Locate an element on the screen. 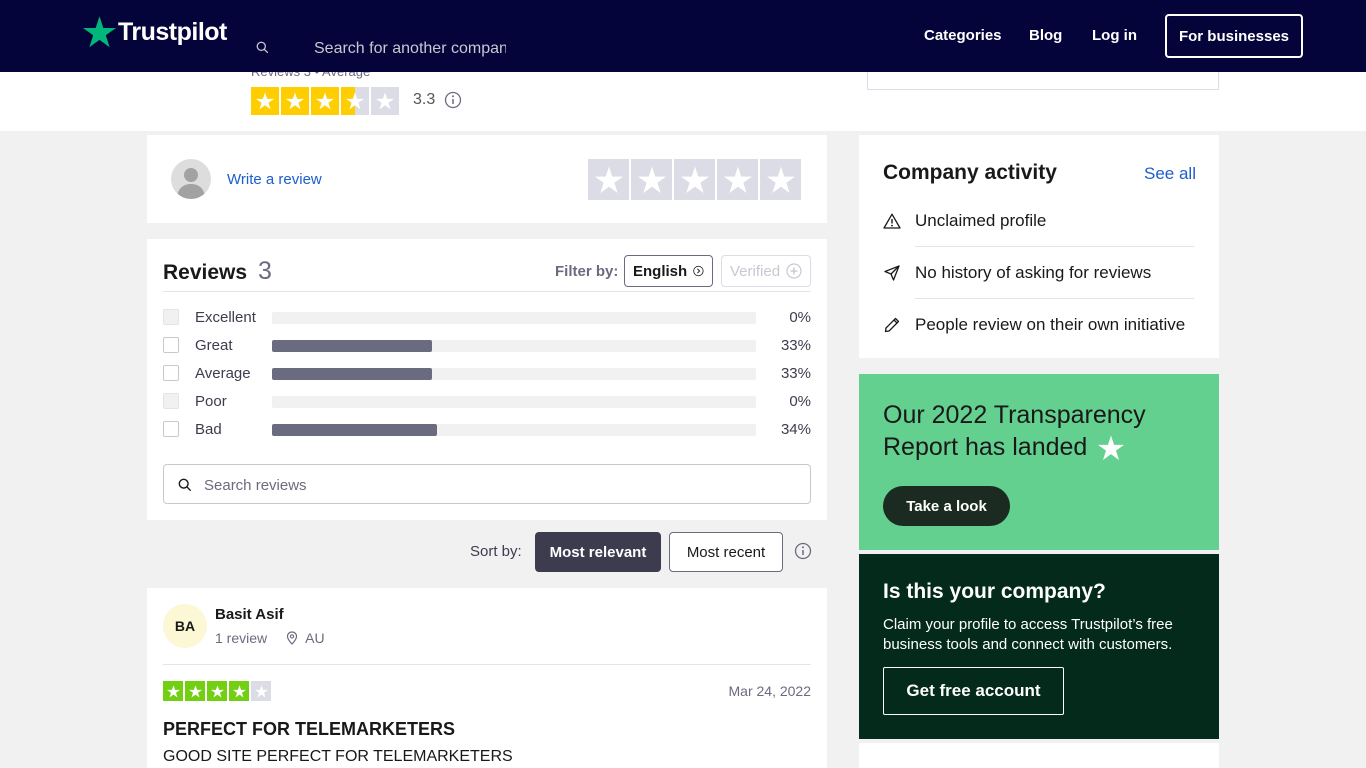 Image resolution: width=1366 pixels, height=768 pixels. rating-filter-row-poor: Poor 0% is located at coordinates (487, 402).